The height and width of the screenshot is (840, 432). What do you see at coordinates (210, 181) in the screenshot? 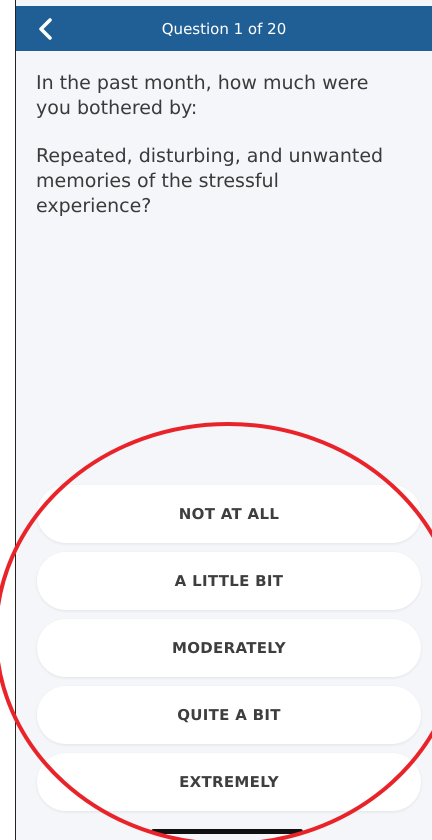
I see `question-text: Repeated, disturbing, and unwanted memories of the stressful experience?` at bounding box center [210, 181].